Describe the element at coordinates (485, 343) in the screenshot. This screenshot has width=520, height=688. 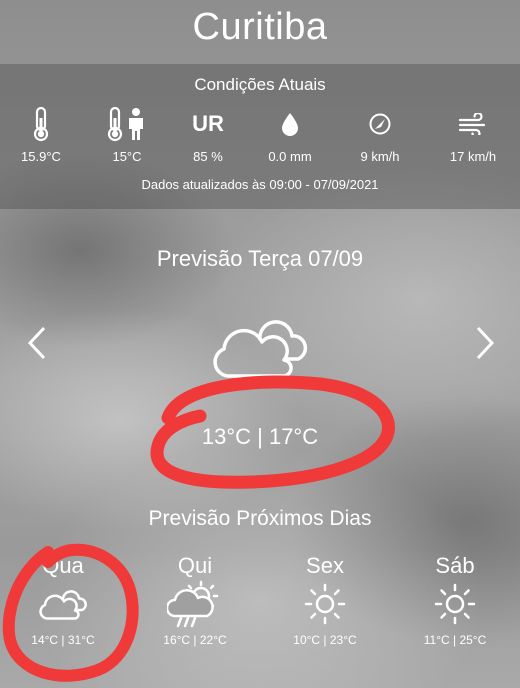
I see `chevron-right-icon` at that location.